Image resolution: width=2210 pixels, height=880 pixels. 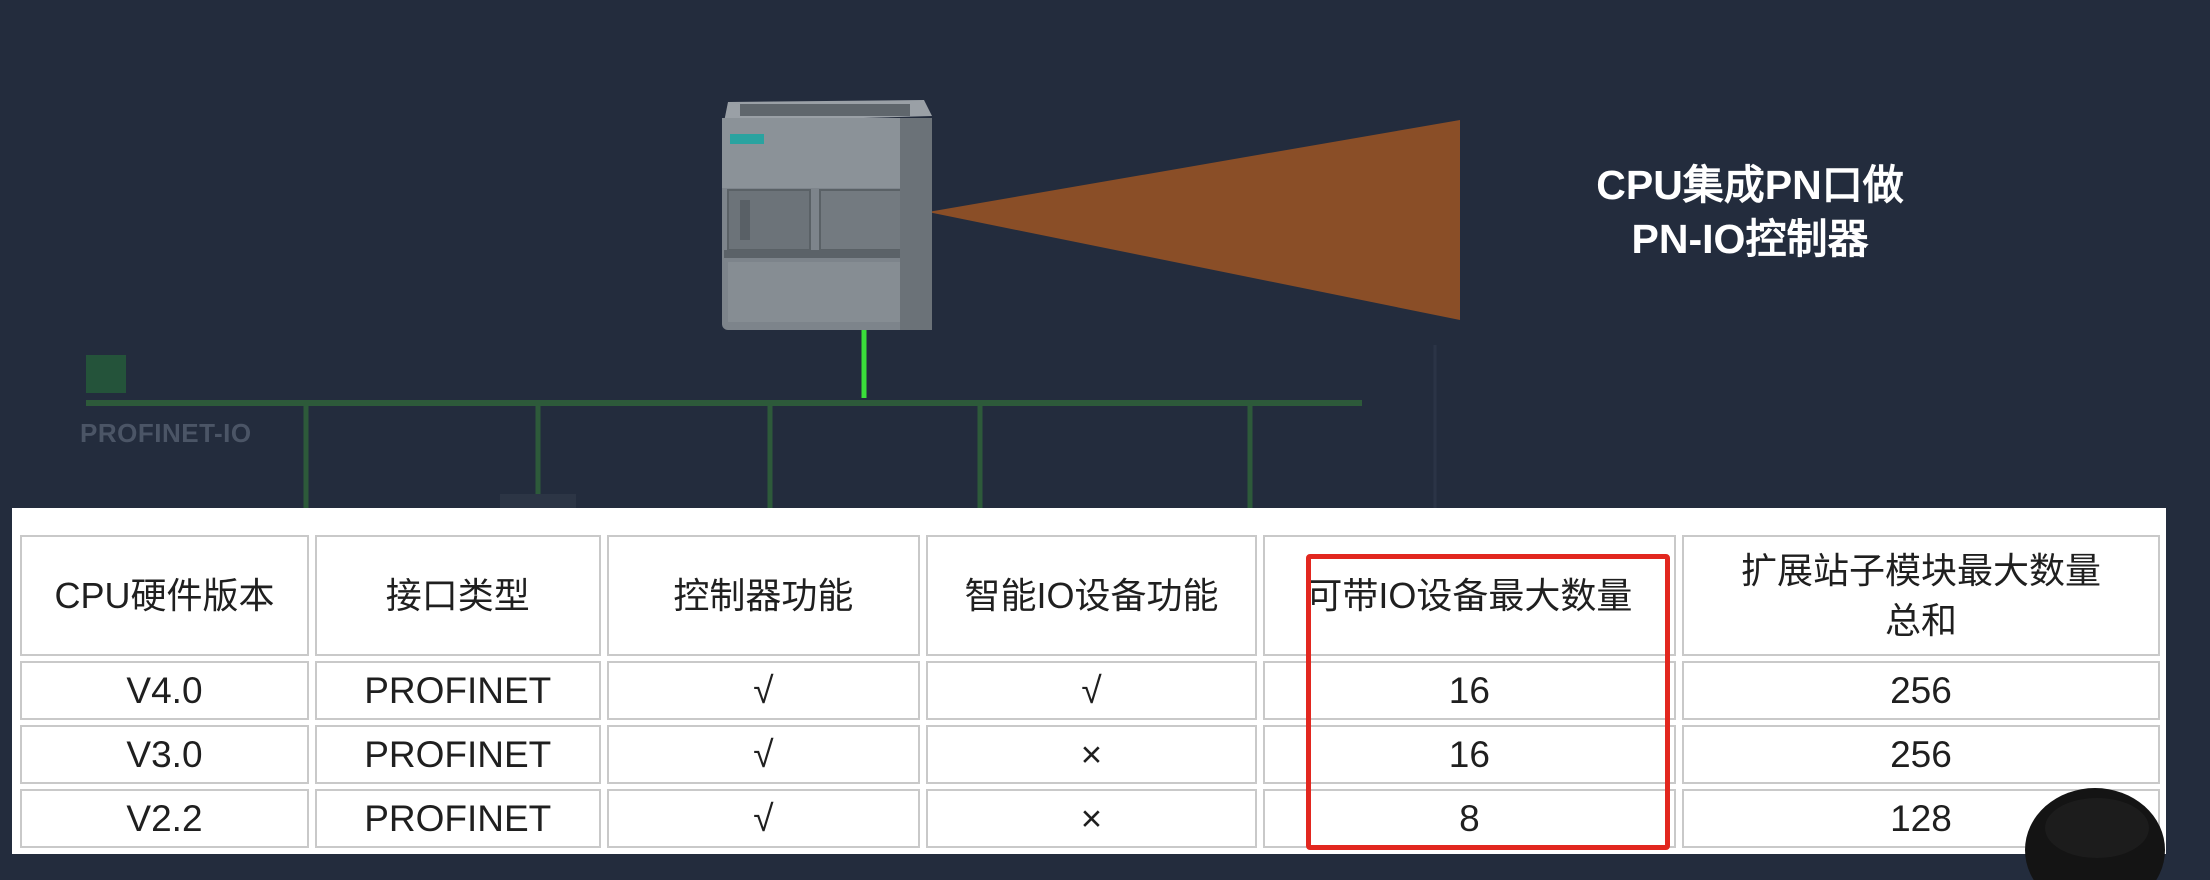 What do you see at coordinates (1750, 185) in the screenshot?
I see `callout-line-1: CPU集成PN口做` at bounding box center [1750, 185].